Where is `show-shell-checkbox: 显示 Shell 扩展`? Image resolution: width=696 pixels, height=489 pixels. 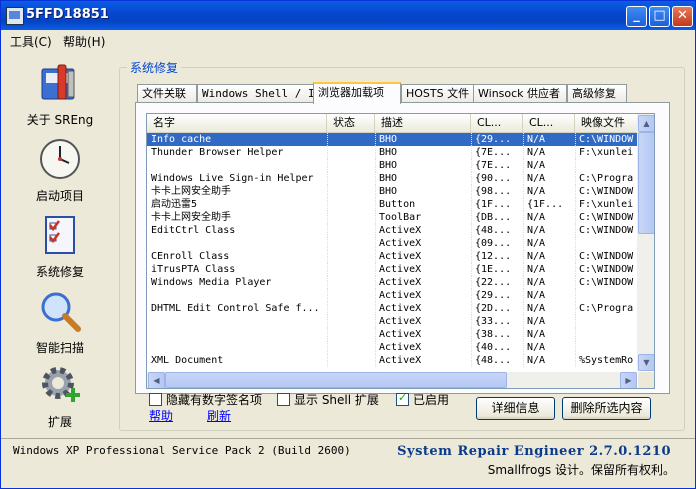 show-shell-checkbox: 显示 Shell 扩展 is located at coordinates (328, 399).